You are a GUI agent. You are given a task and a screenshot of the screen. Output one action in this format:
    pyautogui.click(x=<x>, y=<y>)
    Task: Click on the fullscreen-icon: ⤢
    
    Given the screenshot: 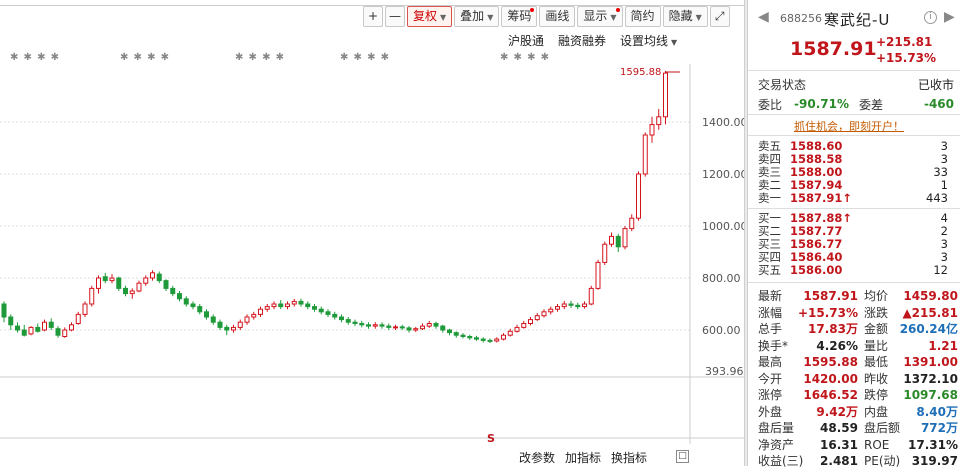 What is the action you would take?
    pyautogui.click(x=719, y=16)
    